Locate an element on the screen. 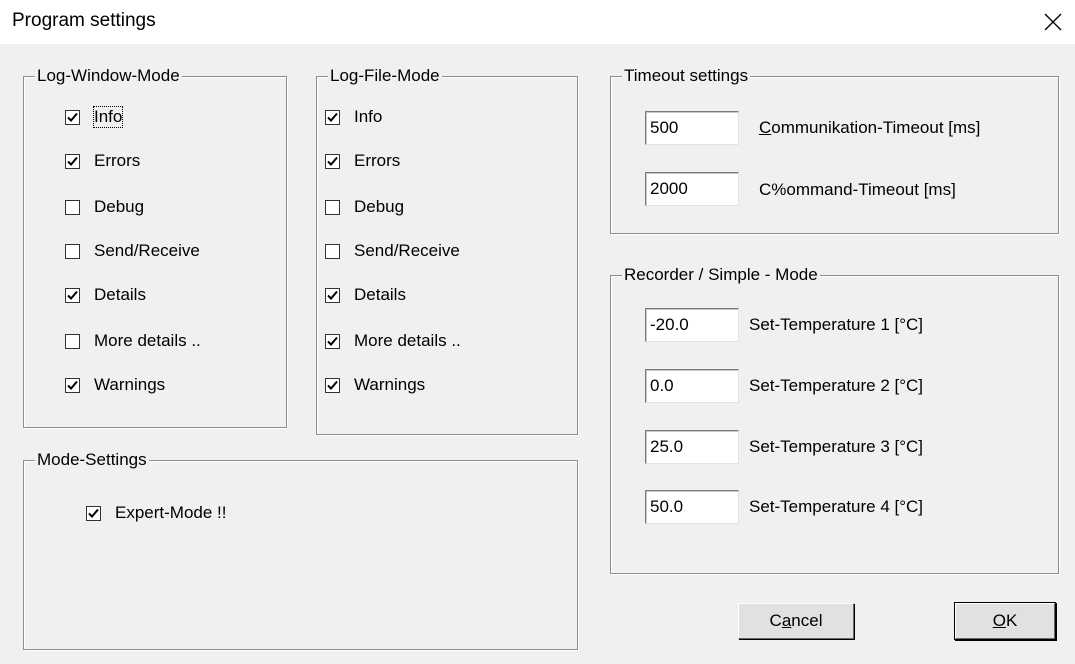 The image size is (1075, 664). recorder-simple-mode-legend: Recorder / Simple - Mode is located at coordinates (721, 275).